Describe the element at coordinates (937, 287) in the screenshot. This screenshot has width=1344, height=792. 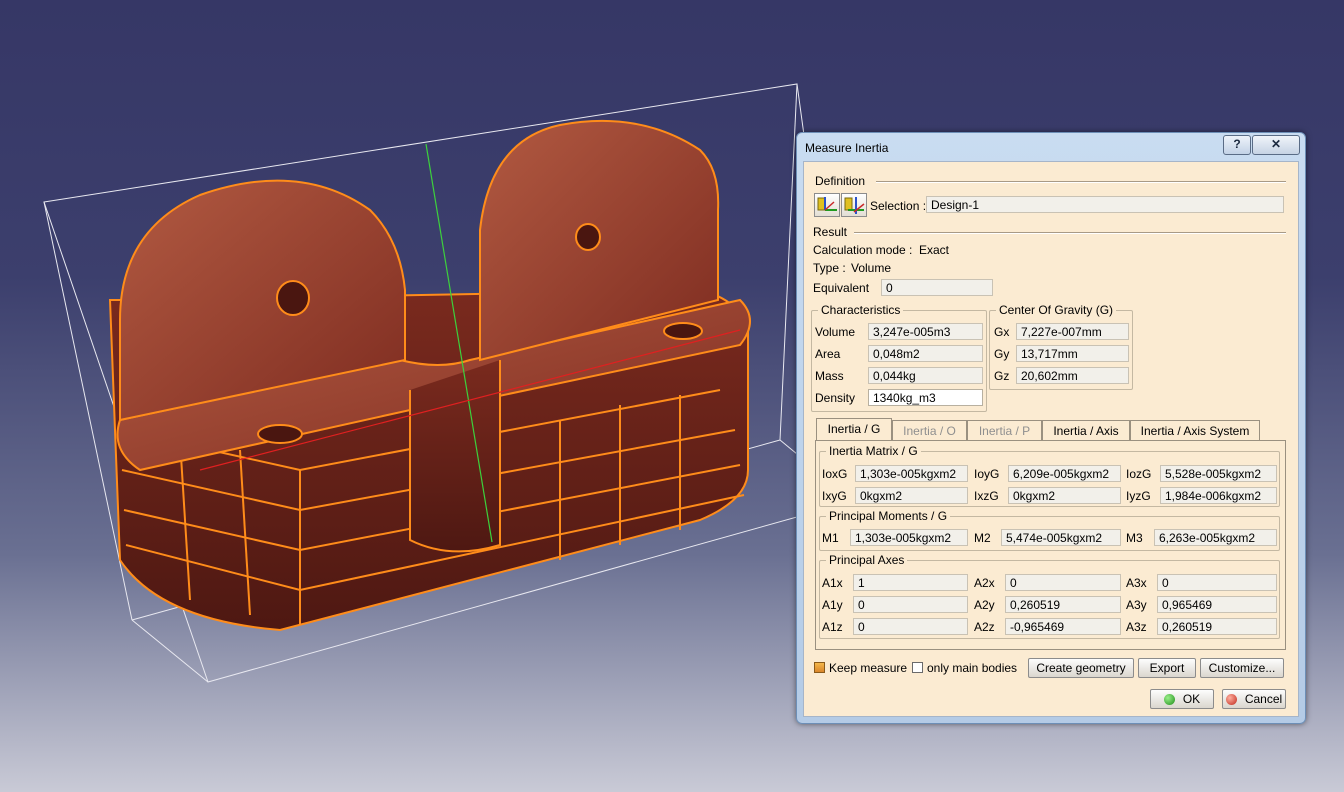
I see `equivalent-field: 0` at that location.